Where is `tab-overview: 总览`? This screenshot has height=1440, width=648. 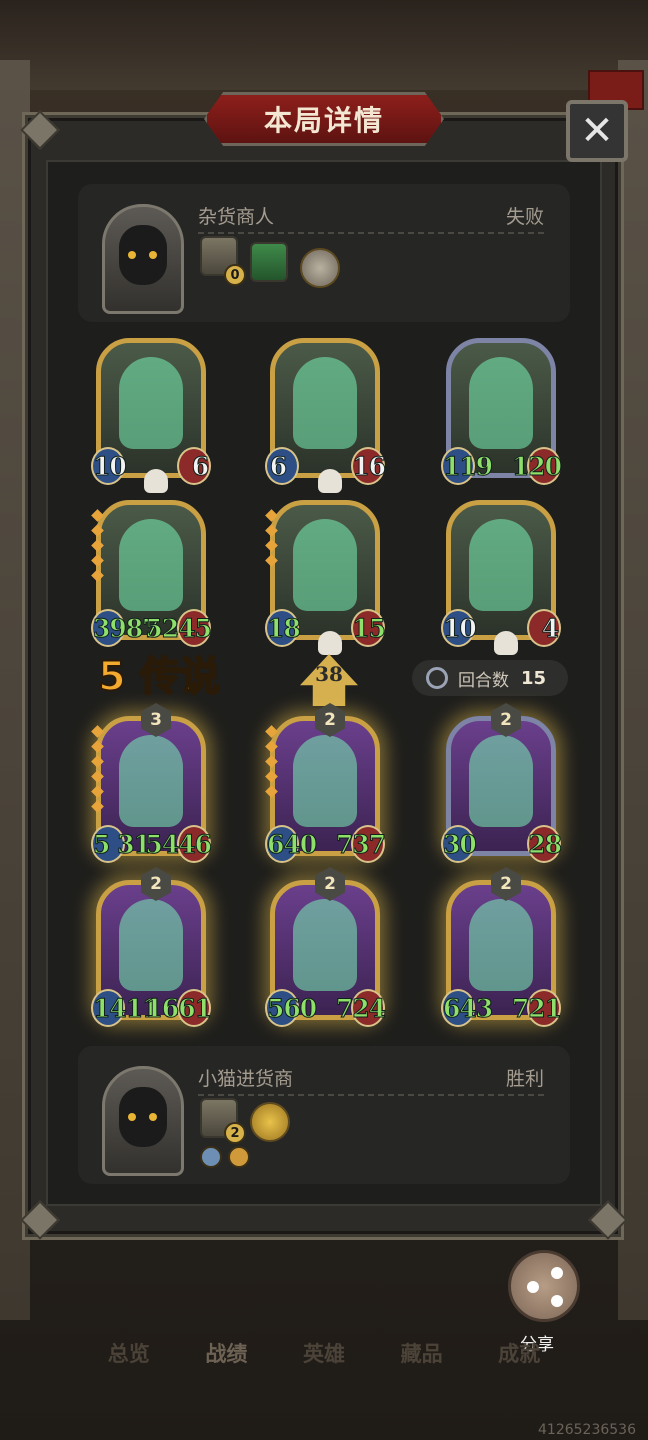 tab-overview: 总览 is located at coordinates (129, 1358).